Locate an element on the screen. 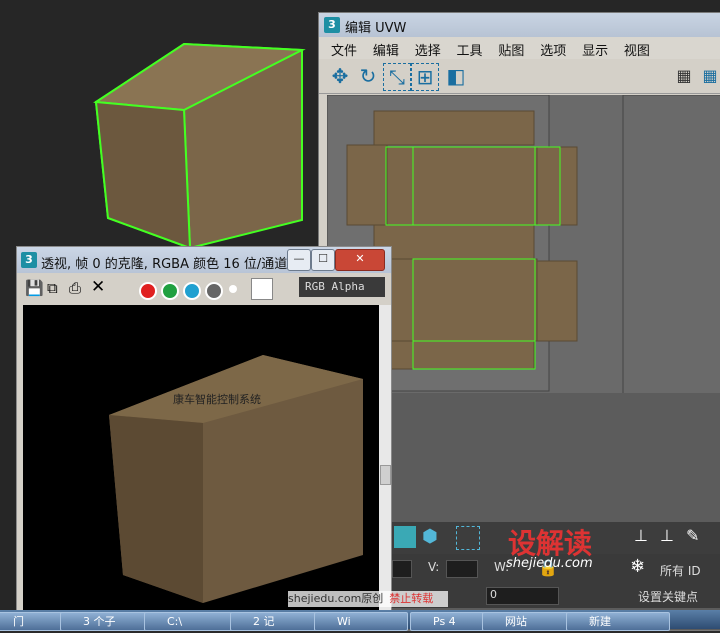 The image size is (720, 633). spinner-field: 0 is located at coordinates (522, 596).